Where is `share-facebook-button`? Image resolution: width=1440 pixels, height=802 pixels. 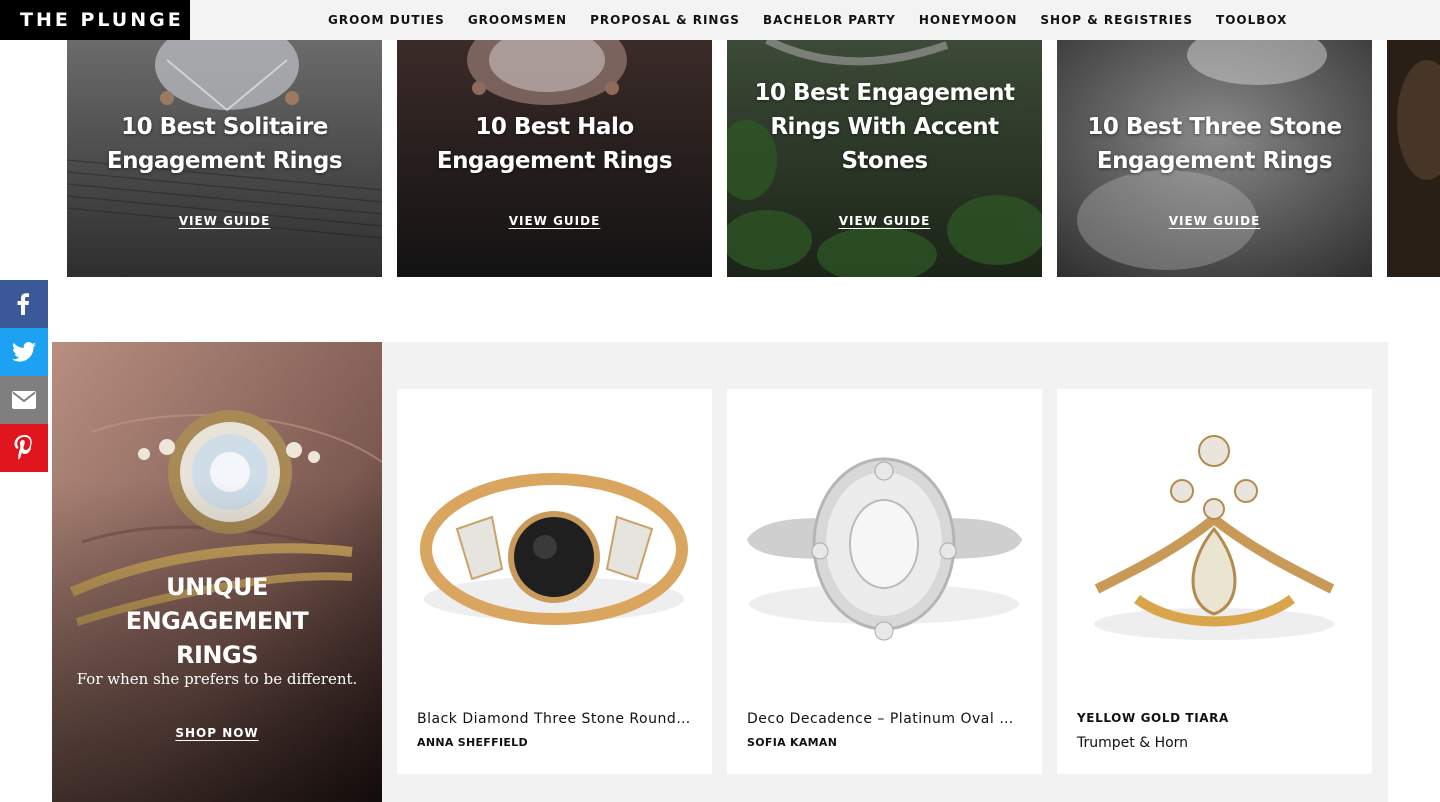 share-facebook-button is located at coordinates (24, 304).